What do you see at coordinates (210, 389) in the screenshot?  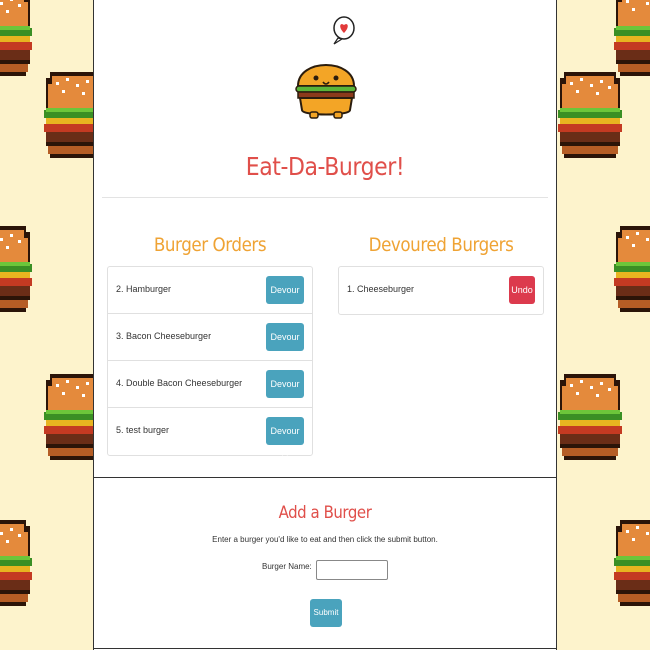 I see `list-item: 4. Double Bacon Cheeseburger Devour it!` at bounding box center [210, 389].